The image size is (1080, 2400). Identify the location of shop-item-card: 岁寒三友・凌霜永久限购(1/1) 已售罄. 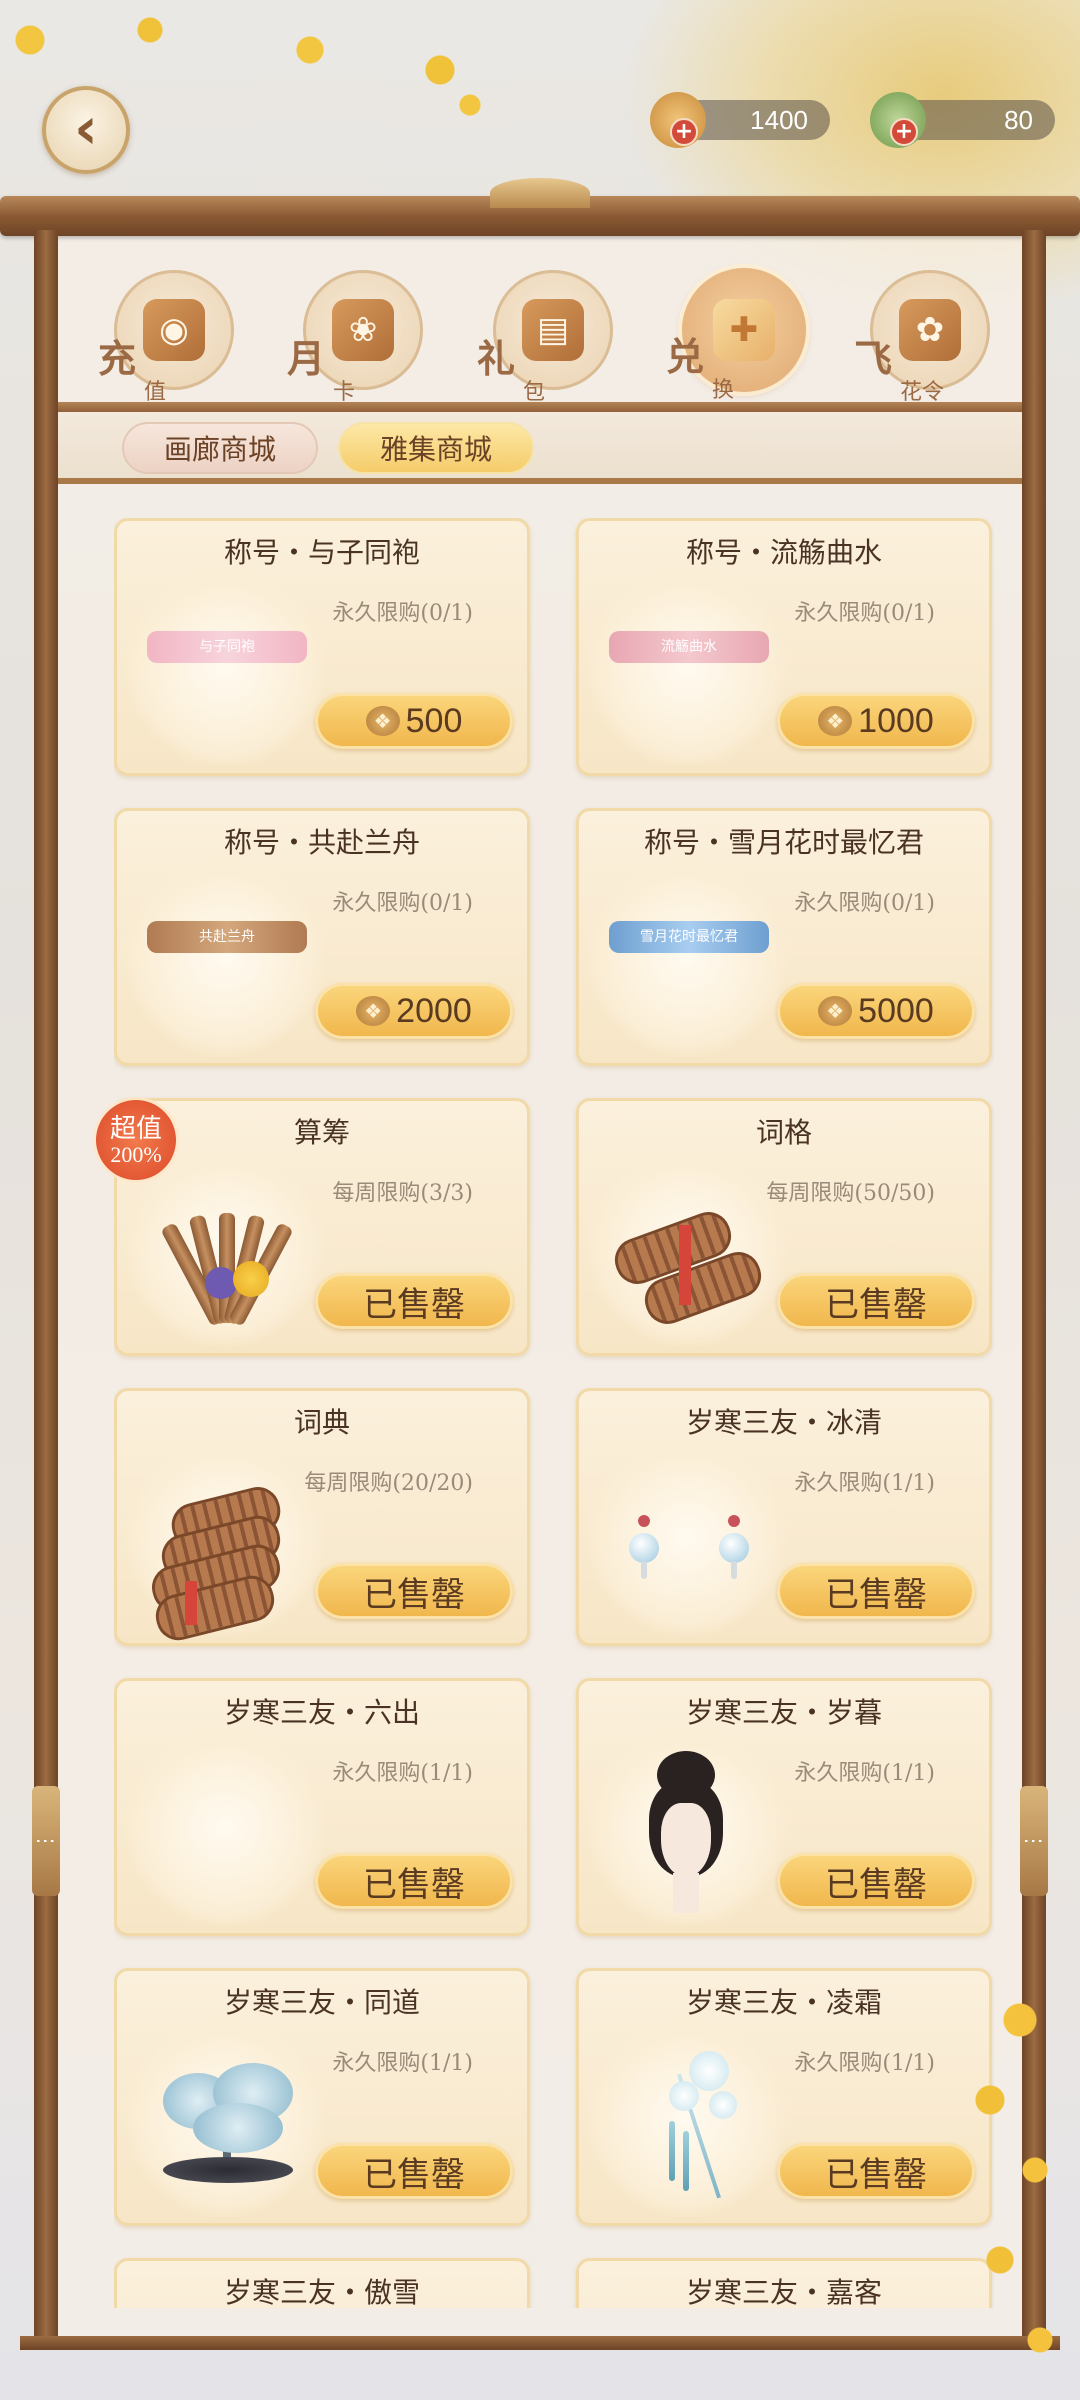
(784, 2097).